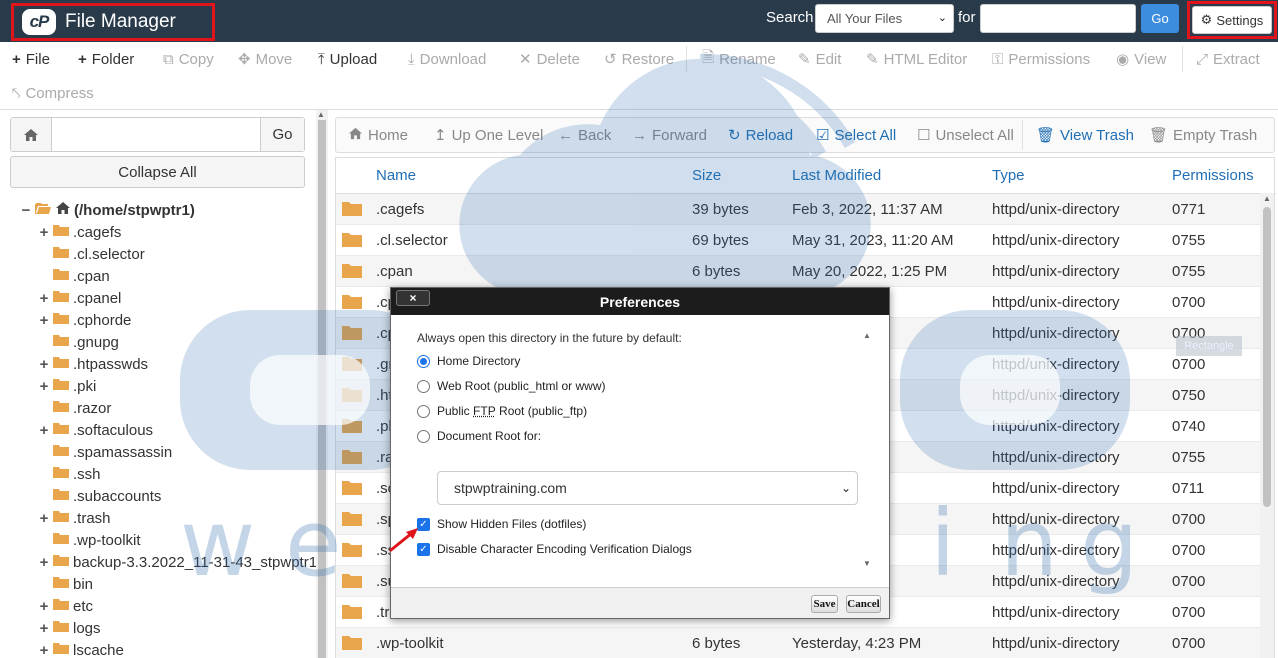 The image size is (1278, 658). What do you see at coordinates (856, 135) in the screenshot?
I see `select-all-button: ☑ Select All` at bounding box center [856, 135].